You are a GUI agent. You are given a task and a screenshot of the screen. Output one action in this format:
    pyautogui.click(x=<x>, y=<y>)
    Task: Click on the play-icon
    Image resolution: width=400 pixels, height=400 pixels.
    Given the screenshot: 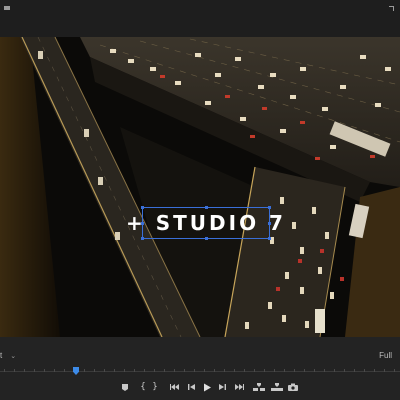 What is the action you would take?
    pyautogui.click(x=207, y=387)
    